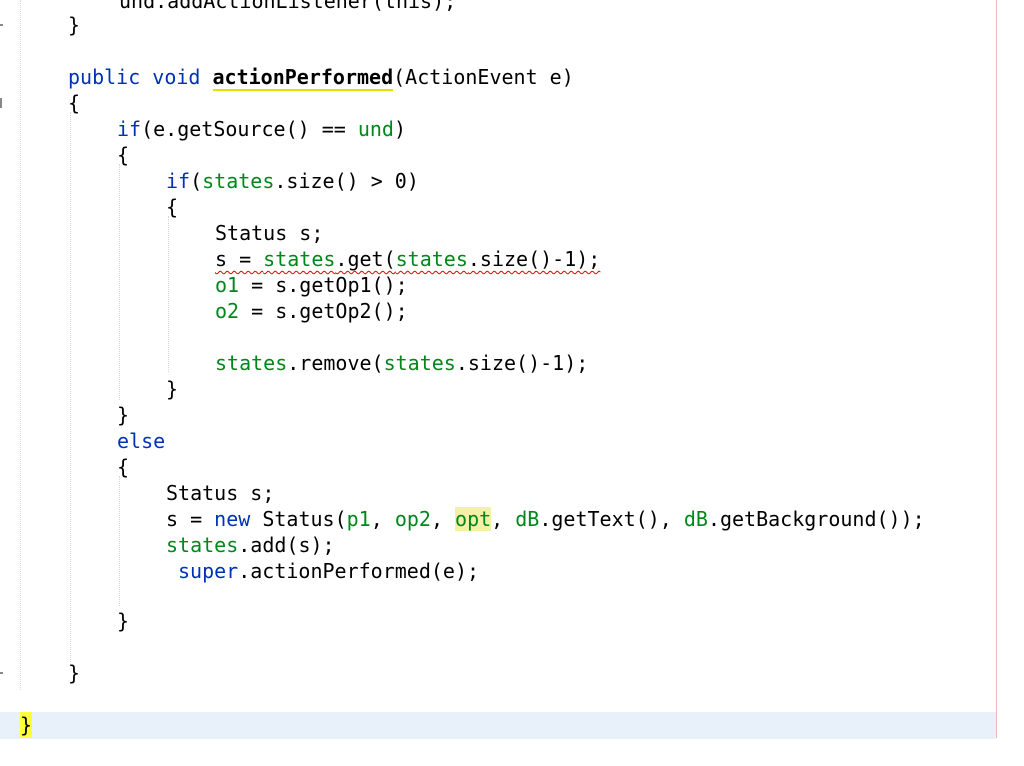 The image size is (1024, 766). I want to click on code-line: else, so click(512, 441).